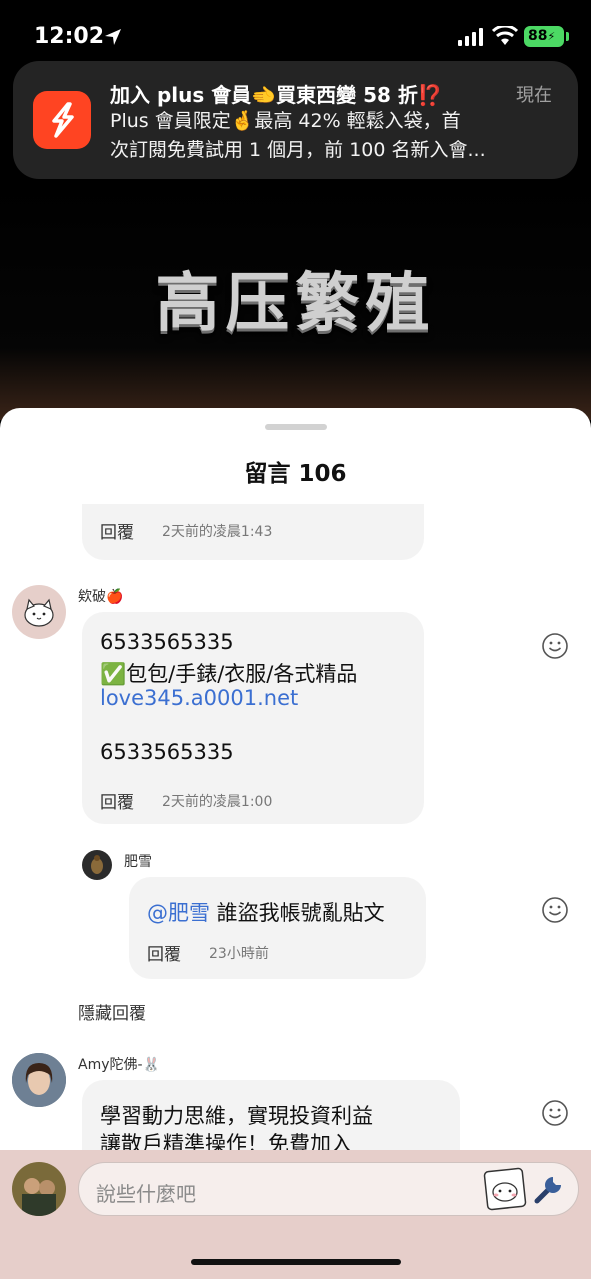  Describe the element at coordinates (505, 35) in the screenshot. I see `wifi-icon` at that location.